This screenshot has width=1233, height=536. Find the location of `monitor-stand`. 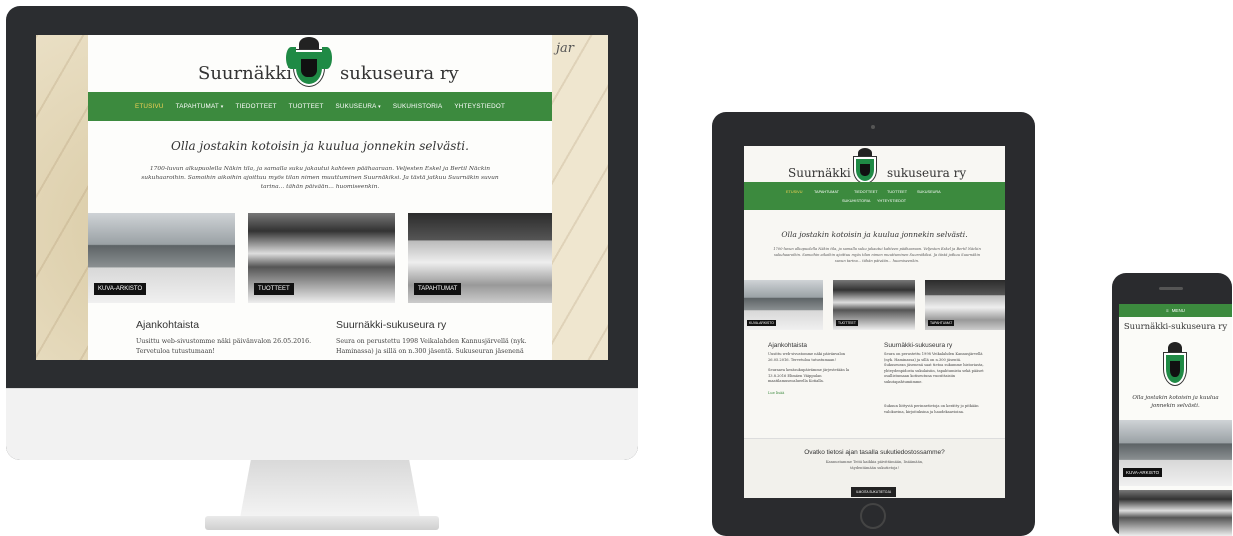

monitor-stand is located at coordinates (330, 489).